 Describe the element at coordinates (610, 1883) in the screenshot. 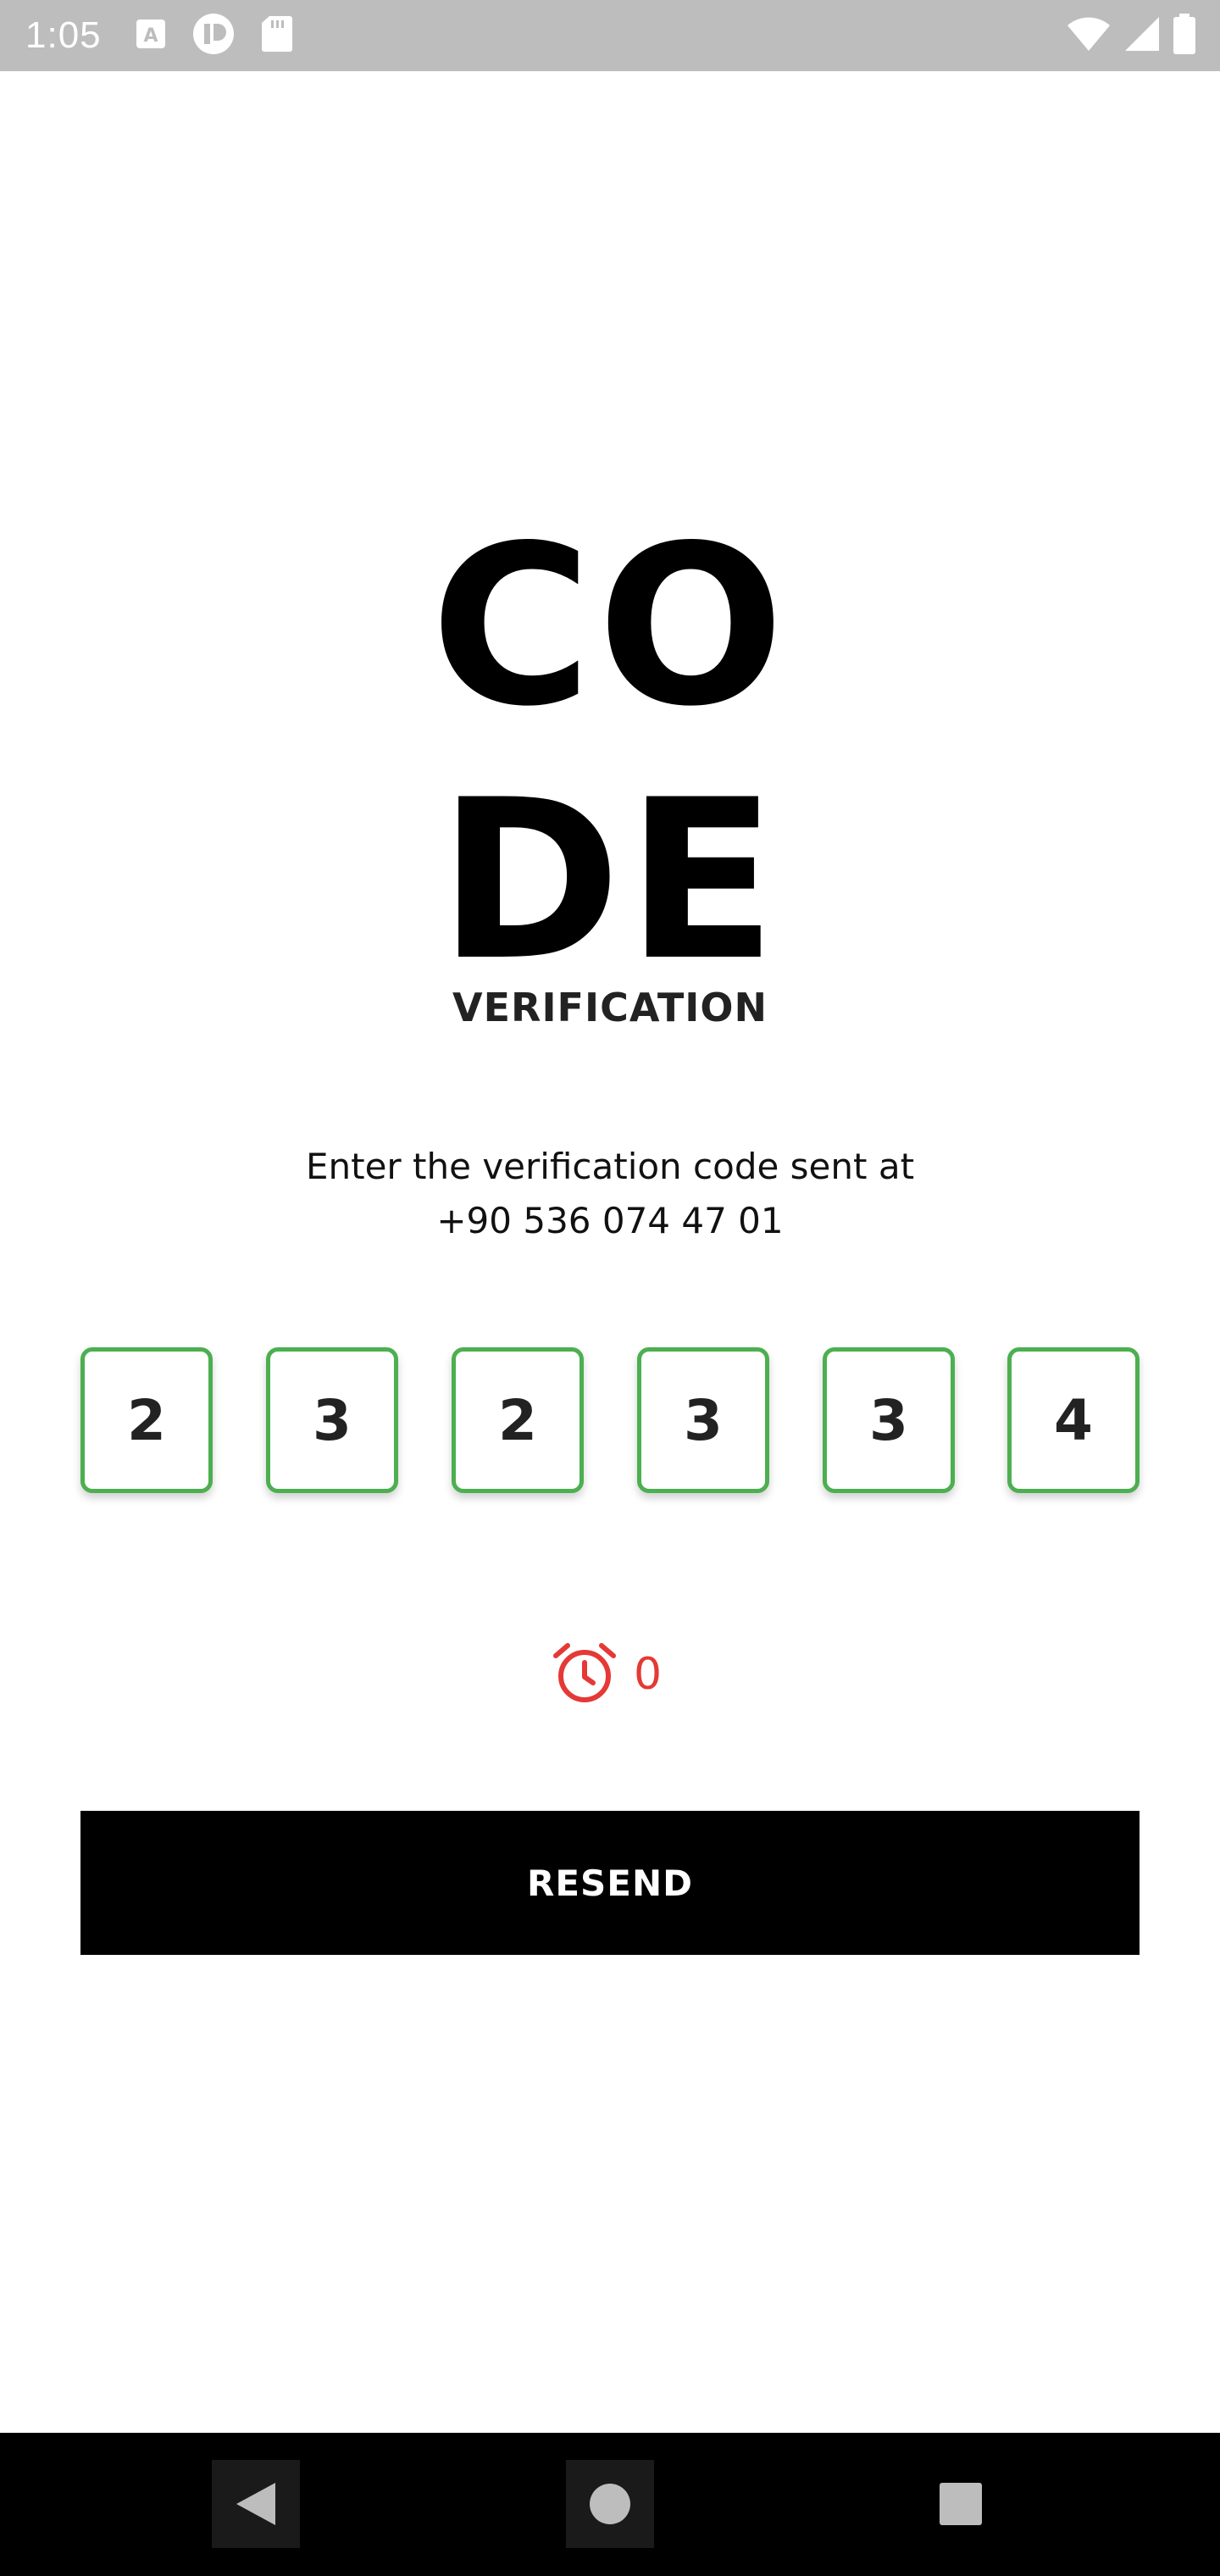

I see `resend-button: RESEND` at that location.